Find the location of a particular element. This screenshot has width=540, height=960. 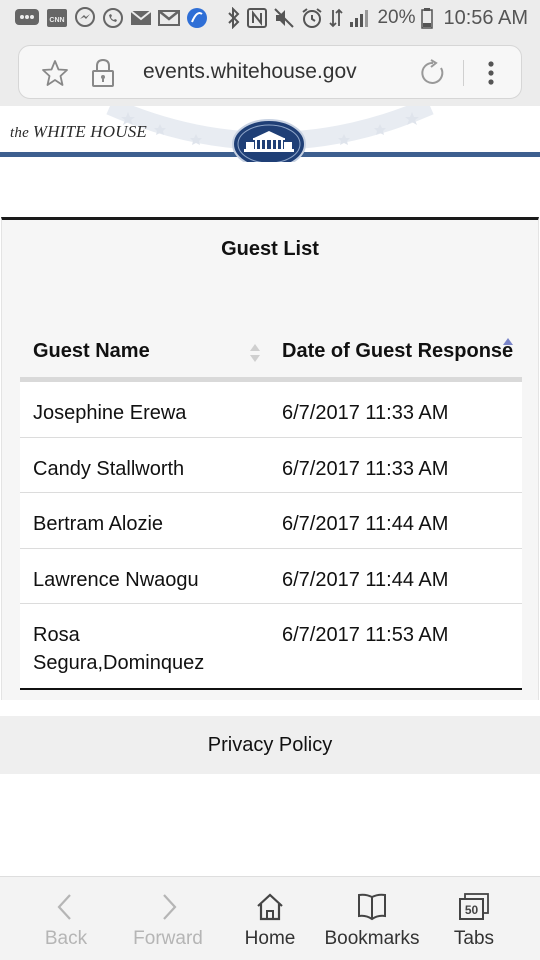

tabs-button: 50 Tabs is located at coordinates (474, 918).